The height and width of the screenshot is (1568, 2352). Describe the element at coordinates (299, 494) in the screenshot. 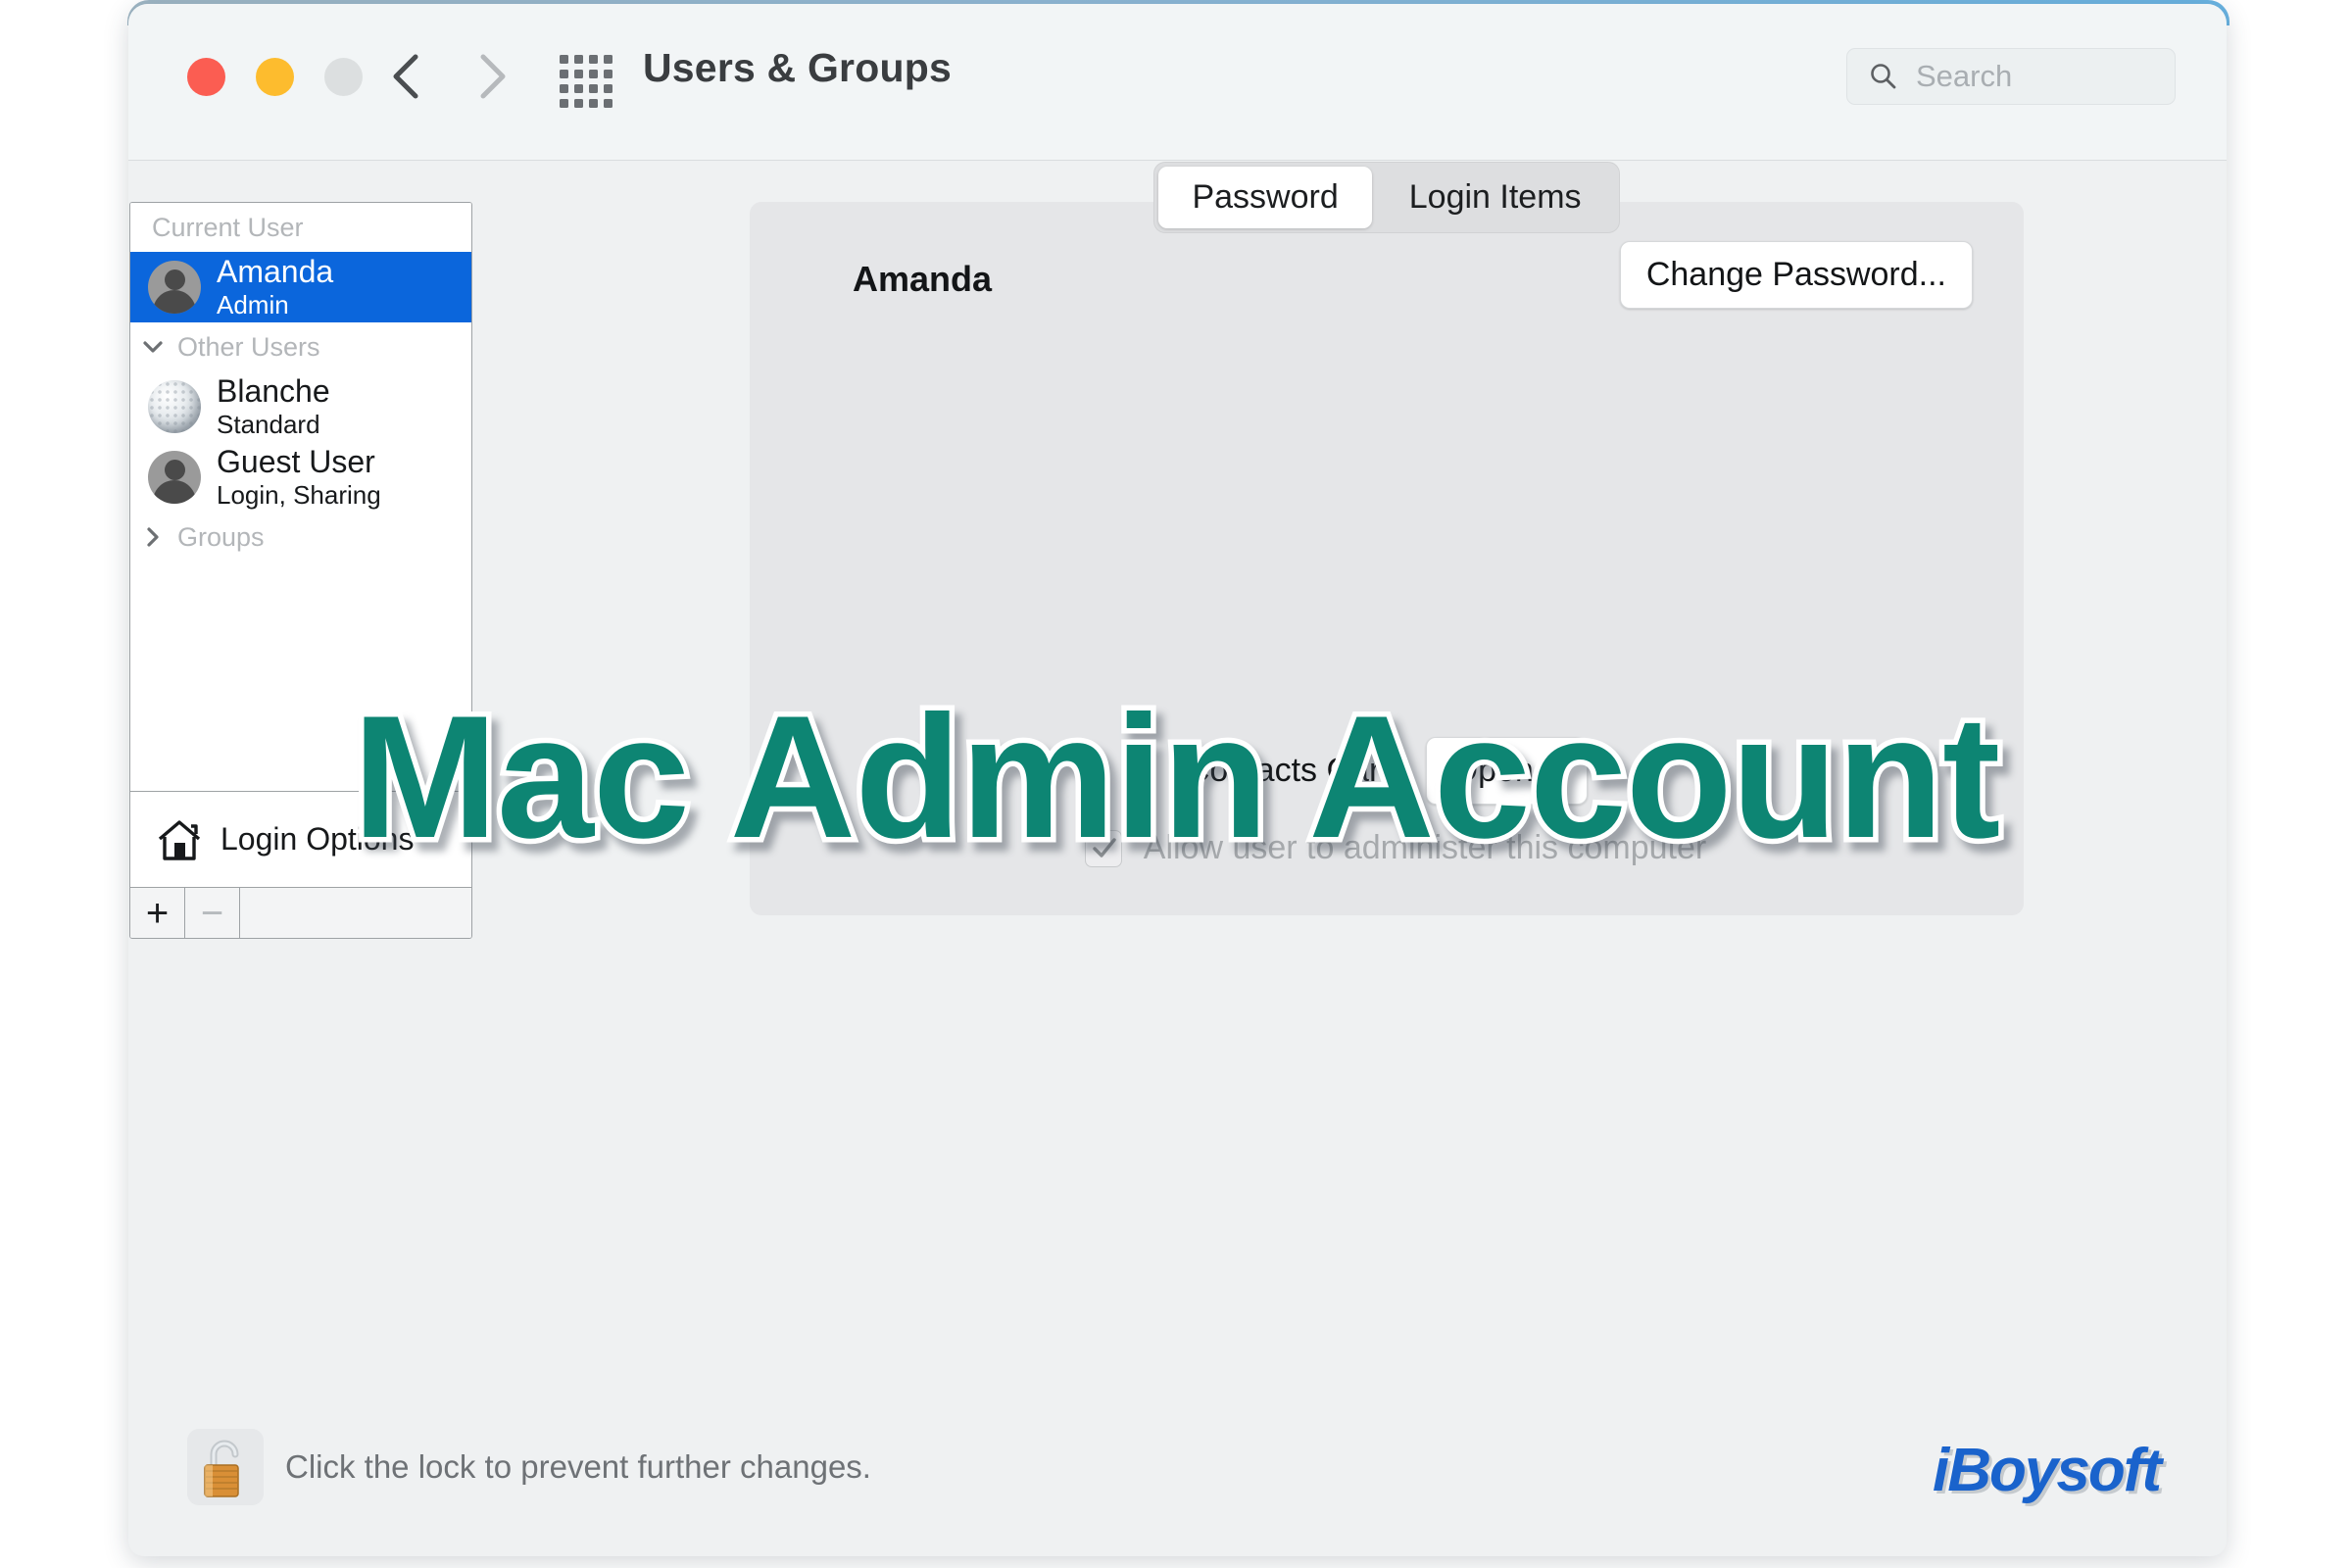

I see `user-role: Login, Sharing` at that location.